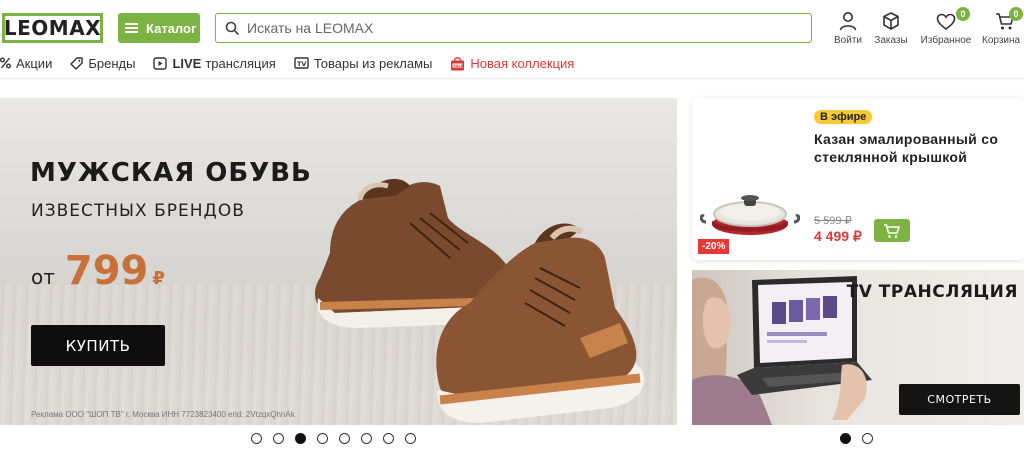 The image size is (1024, 456). What do you see at coordinates (838, 236) in the screenshot?
I see `new-price: 4 499 ₽` at bounding box center [838, 236].